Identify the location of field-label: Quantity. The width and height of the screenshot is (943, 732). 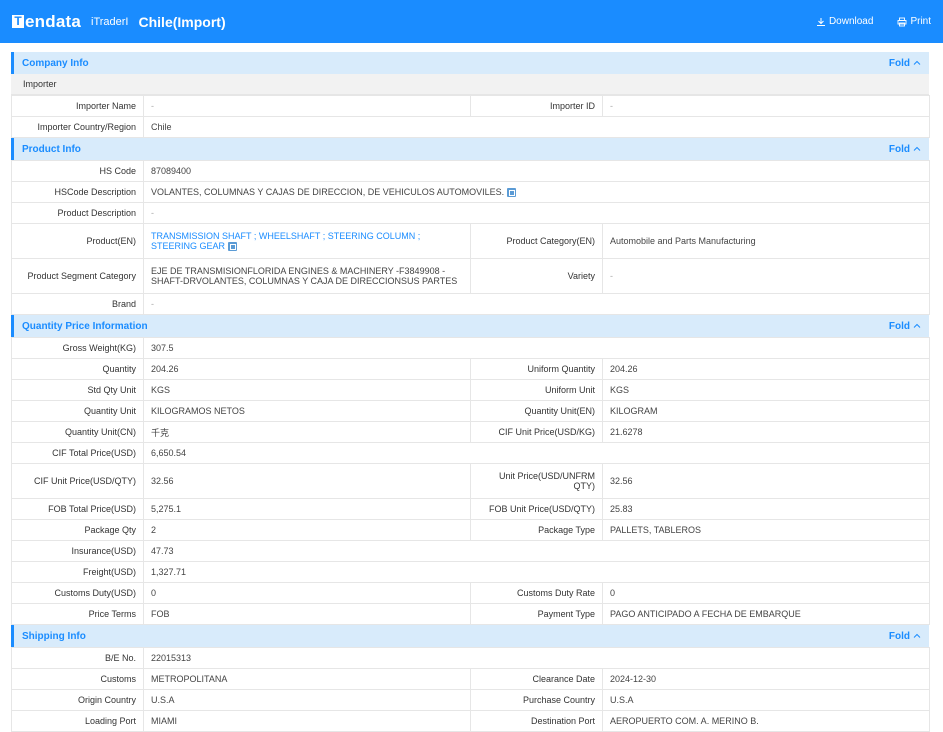
(77, 369).